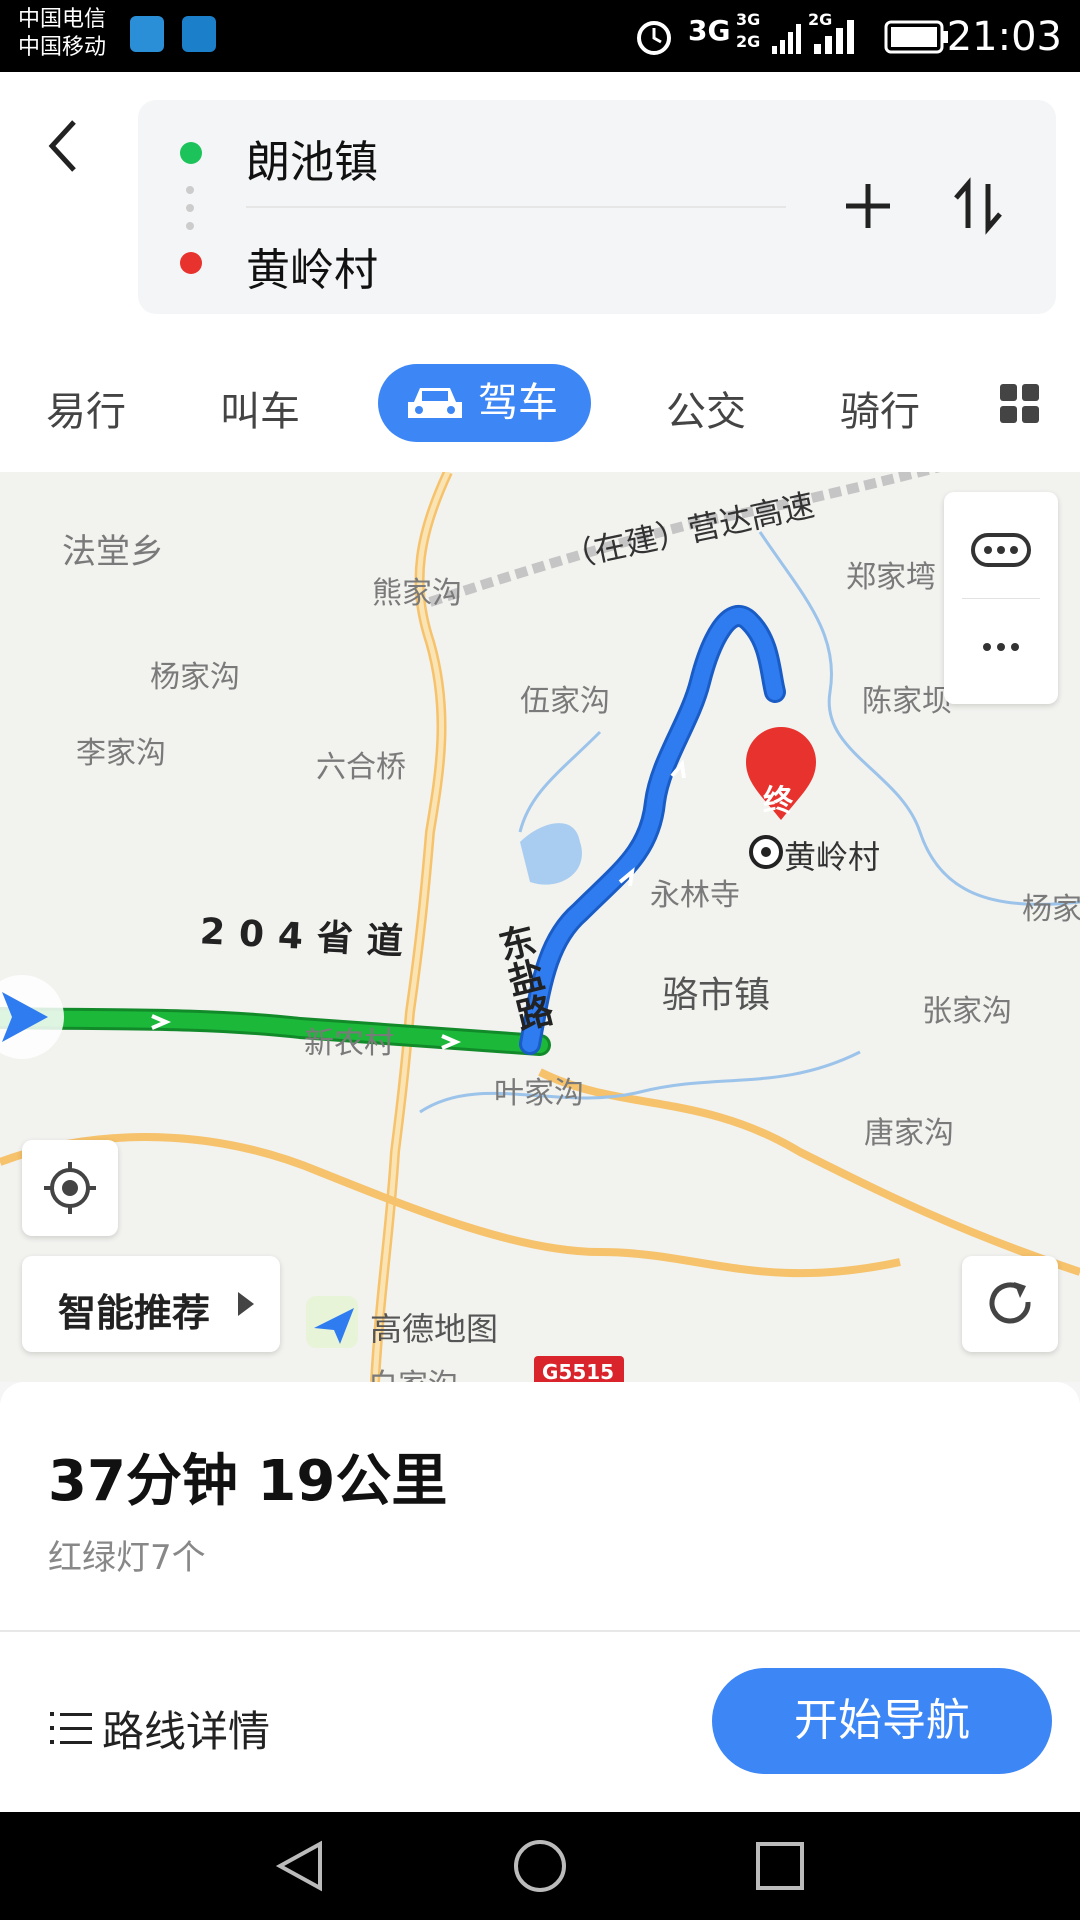 This screenshot has height=1920, width=1080. I want to click on divider, so click(516, 207).